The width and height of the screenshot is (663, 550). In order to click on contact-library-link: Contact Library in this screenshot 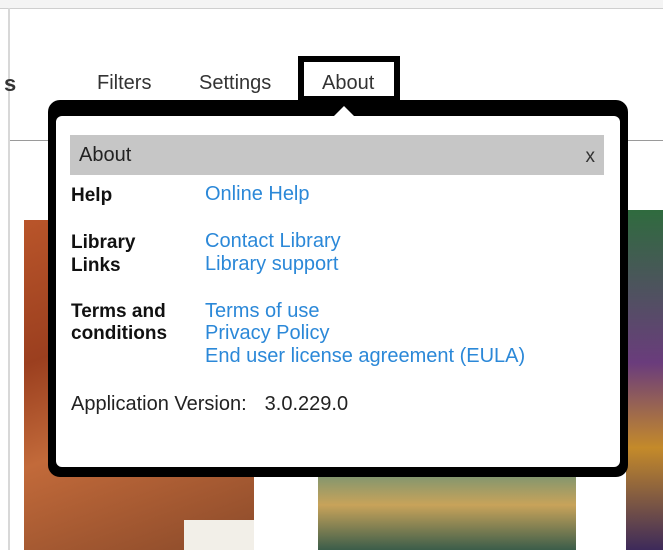, I will do `click(273, 241)`.